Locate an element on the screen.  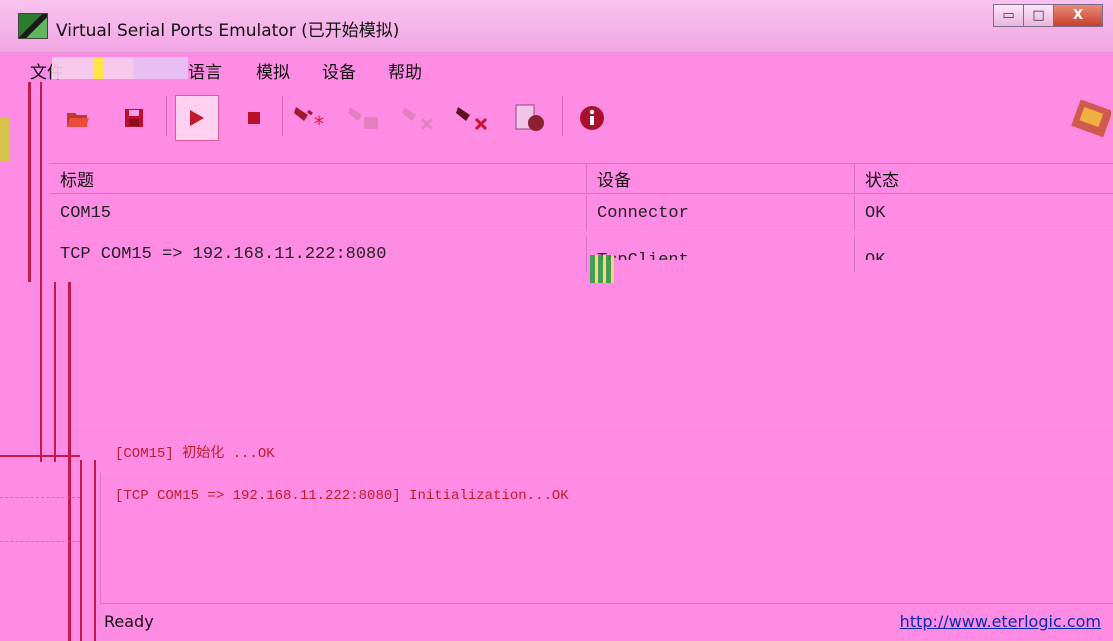
about-button is located at coordinates (592, 118).